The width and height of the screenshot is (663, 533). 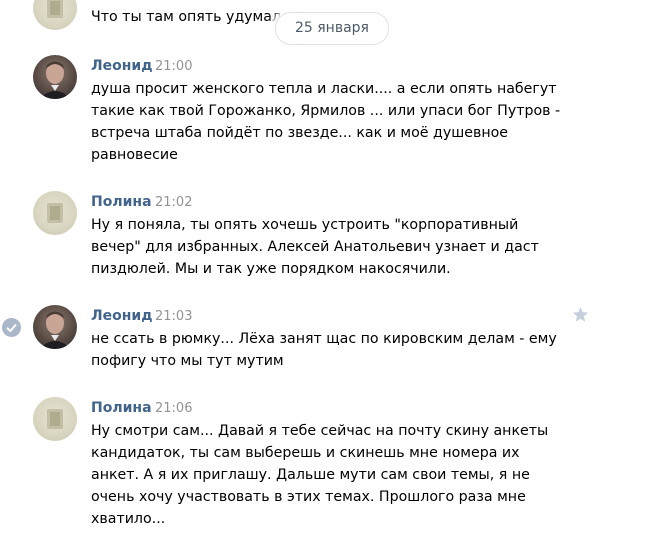 What do you see at coordinates (173, 408) in the screenshot?
I see `message-time: 21:06` at bounding box center [173, 408].